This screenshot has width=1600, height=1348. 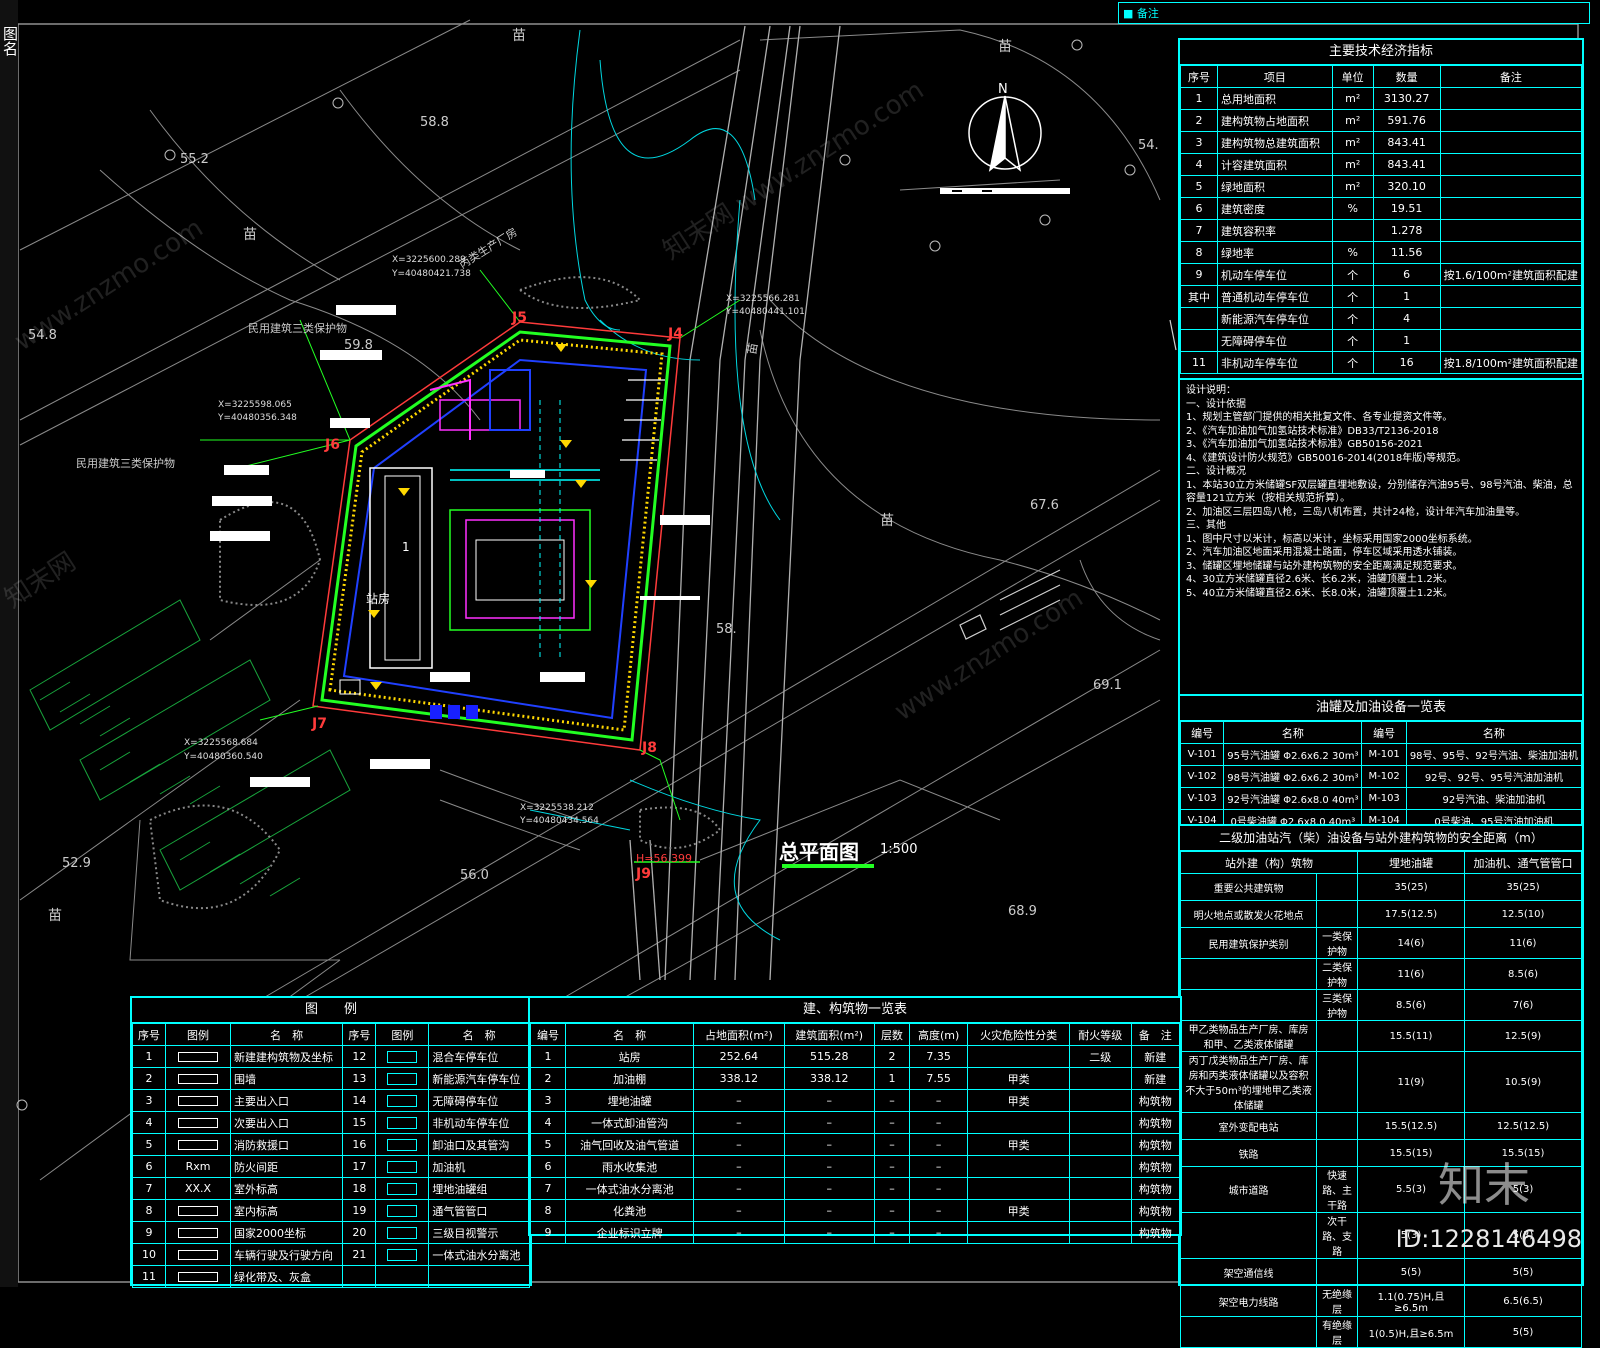 I want to click on coordinate-label: X=3225598.065, so click(x=255, y=405).